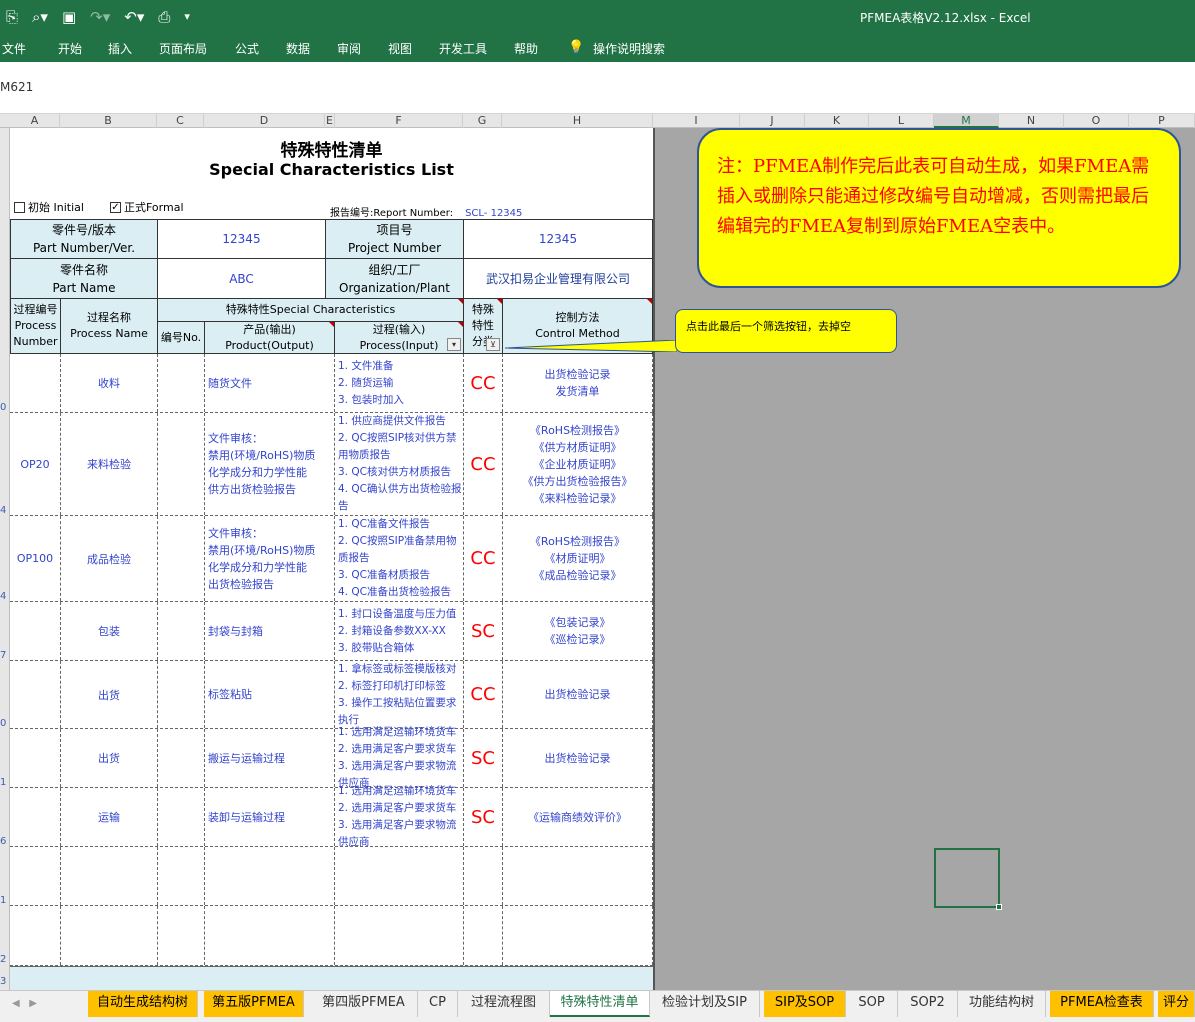 This screenshot has height=1022, width=1195. What do you see at coordinates (504, 1004) in the screenshot?
I see `sheet-tab: 过程流程图` at bounding box center [504, 1004].